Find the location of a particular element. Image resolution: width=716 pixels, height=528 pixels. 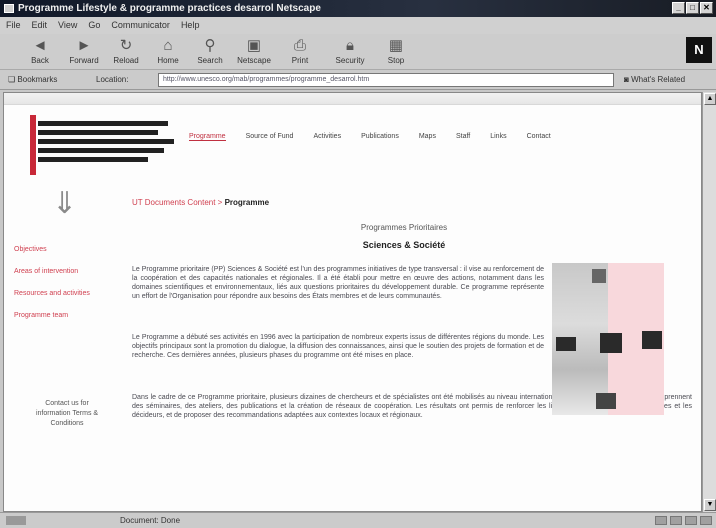

page-top-strip is located at coordinates (352, 99).